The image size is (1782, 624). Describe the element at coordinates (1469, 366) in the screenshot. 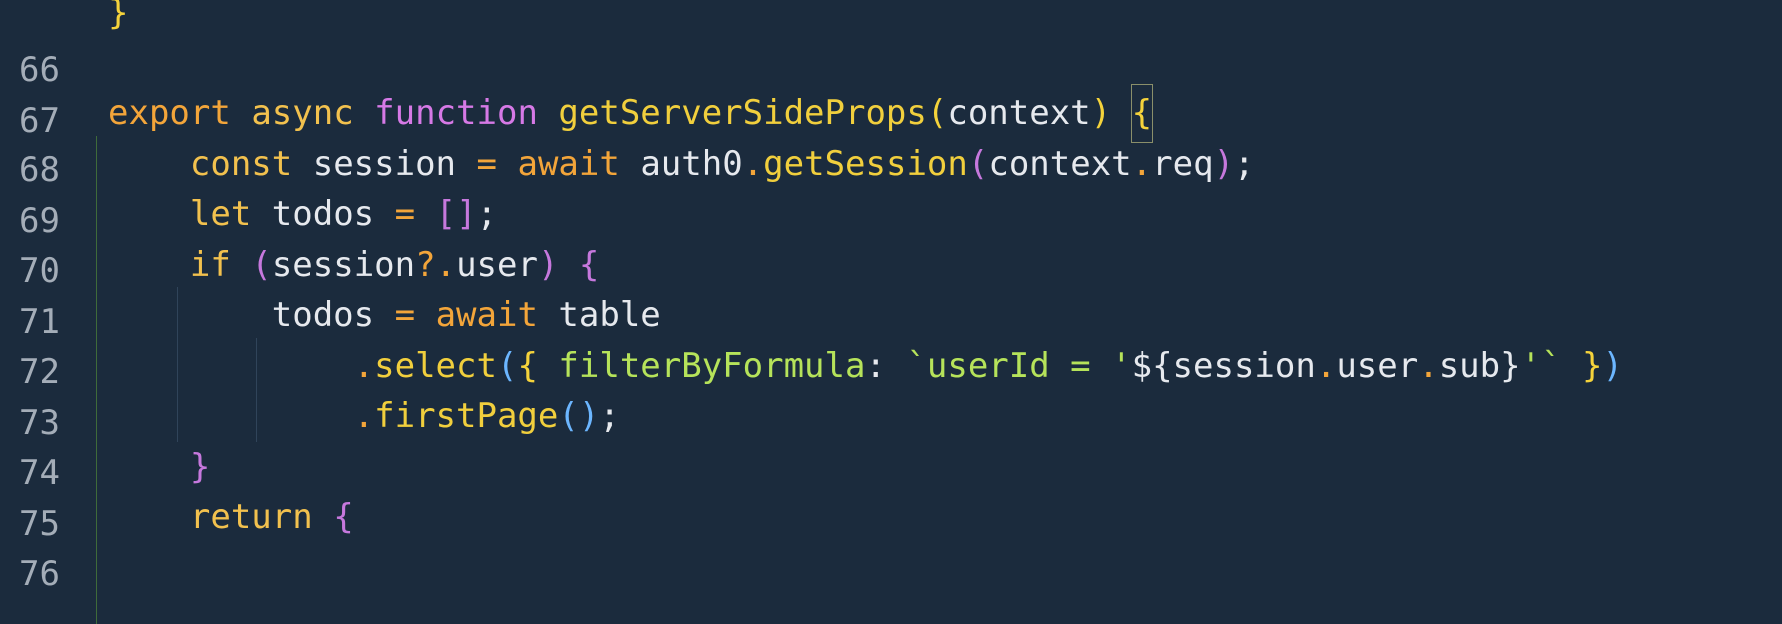

I see `token-property: sub` at that location.